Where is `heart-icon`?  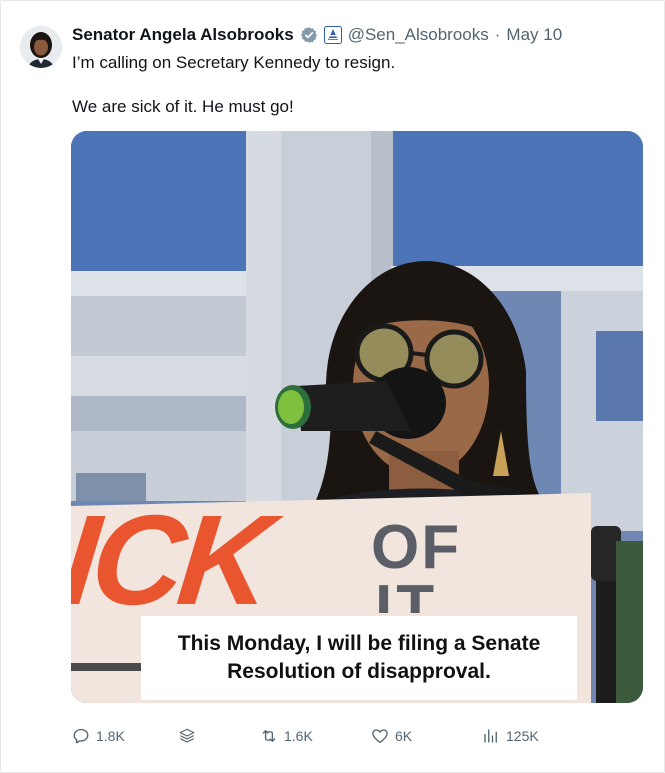 heart-icon is located at coordinates (380, 736).